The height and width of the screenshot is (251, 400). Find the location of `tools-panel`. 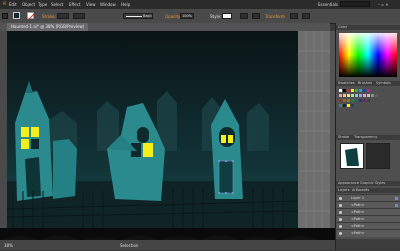

tools-panel is located at coordinates (3, 125).